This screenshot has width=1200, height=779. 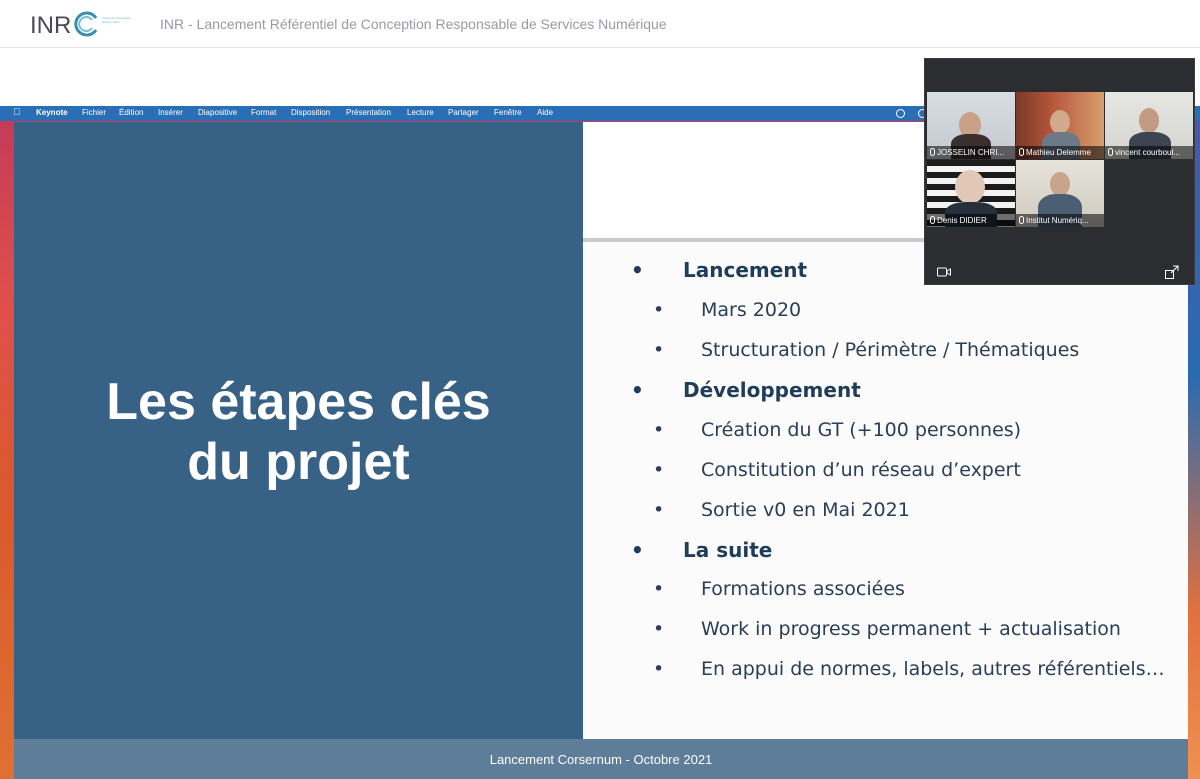 I want to click on slide-footer-text: Lancement Corsernum - Octobre 2021, so click(x=601, y=759).